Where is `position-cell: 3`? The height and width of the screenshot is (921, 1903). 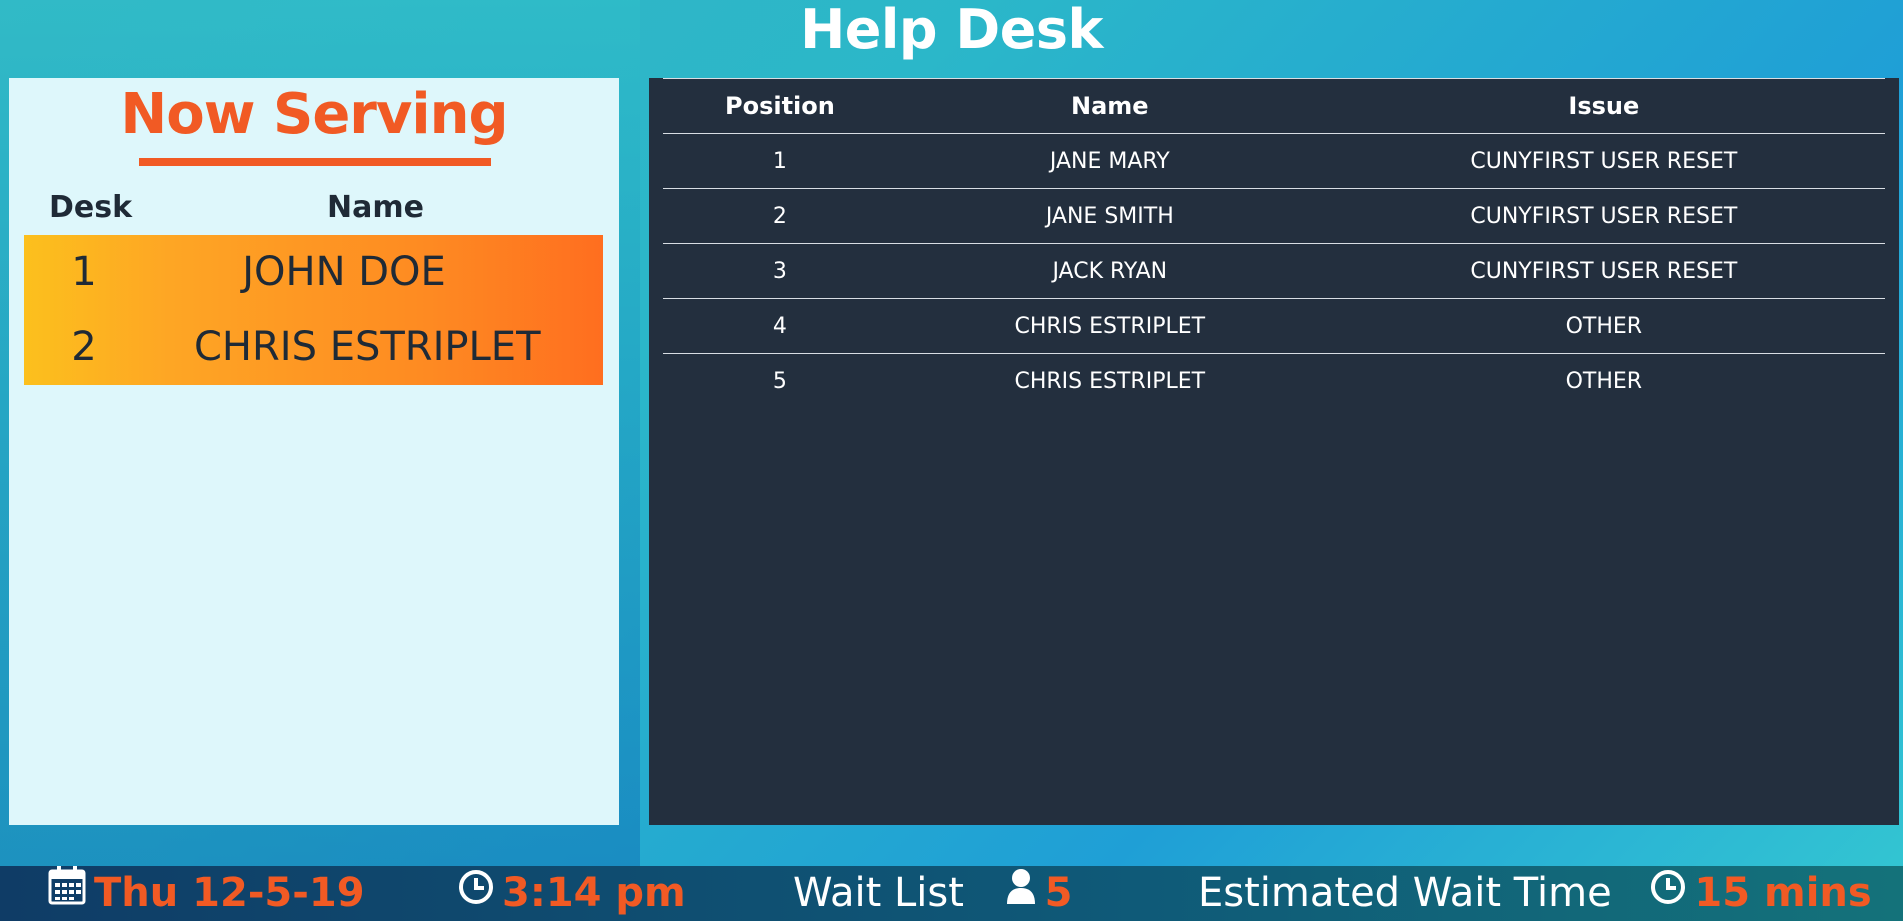 position-cell: 3 is located at coordinates (780, 271).